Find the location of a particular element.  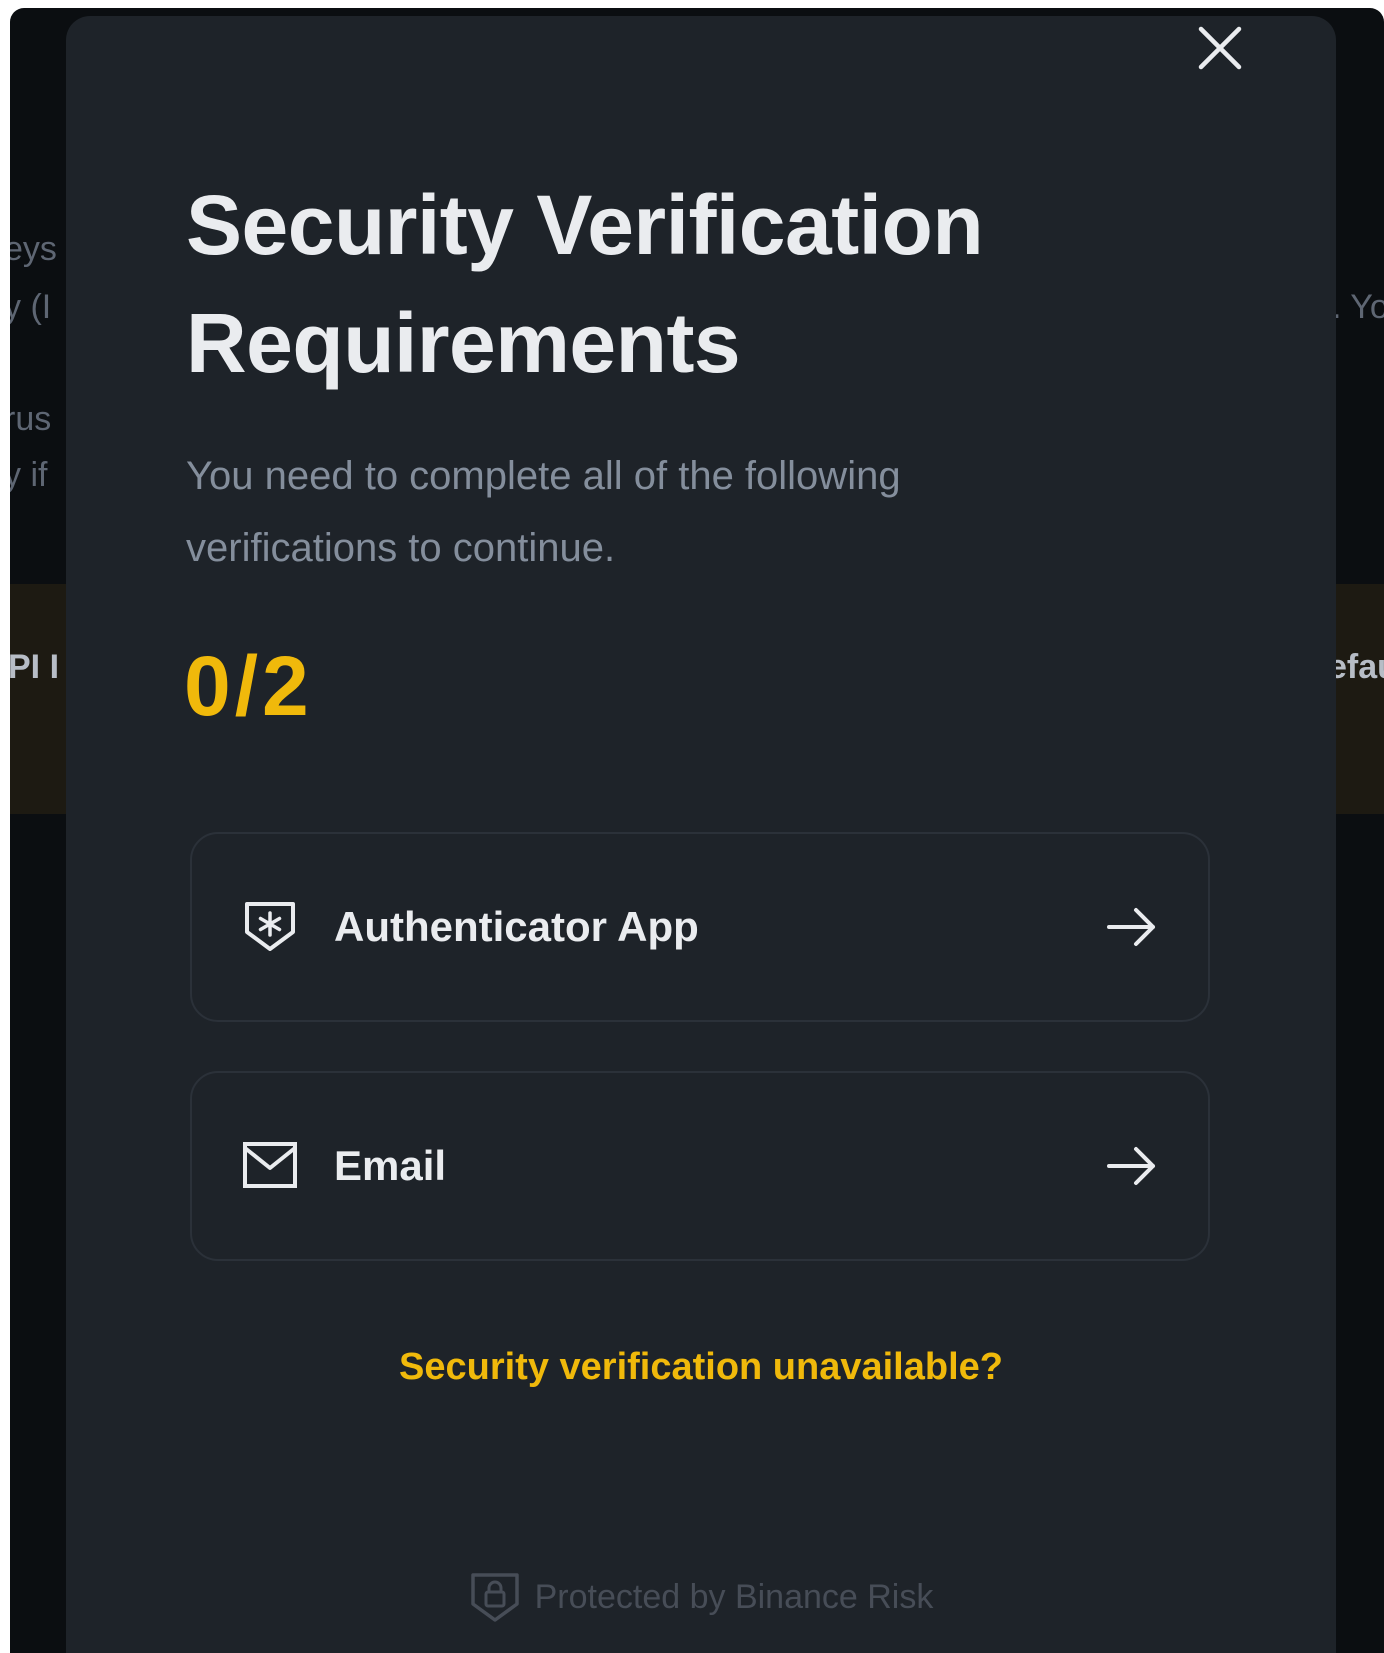

footer-text: Protected by Binance Risk is located at coordinates (734, 1596).